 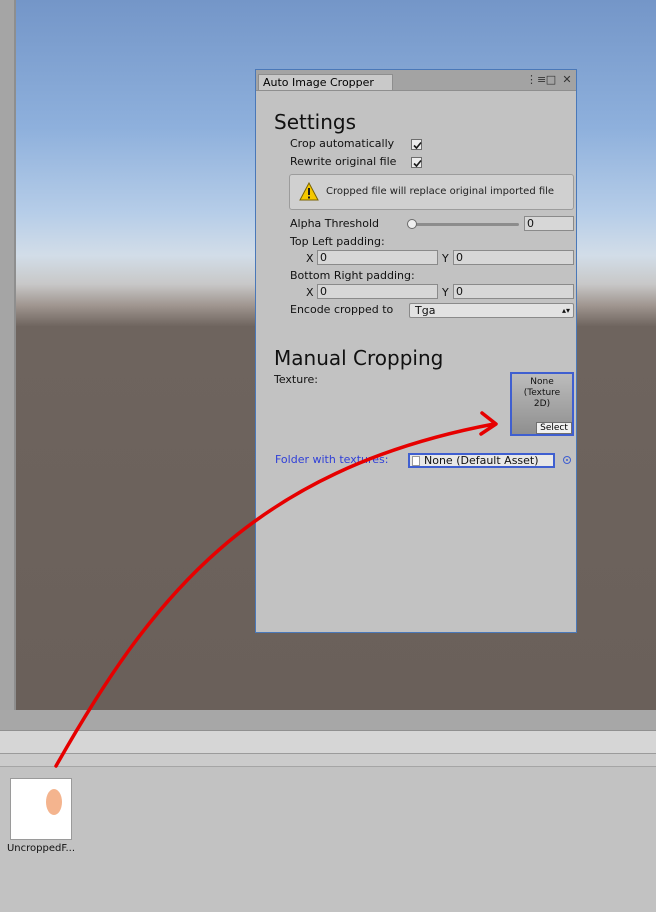 What do you see at coordinates (377, 257) in the screenshot?
I see `top-left-x-input: 0` at bounding box center [377, 257].